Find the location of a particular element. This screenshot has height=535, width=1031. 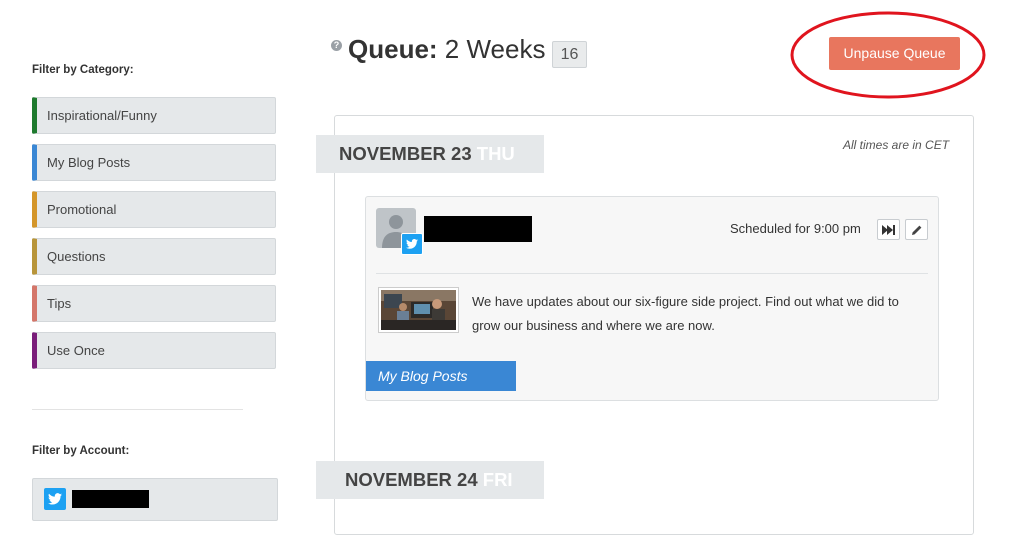

fast-forward-icon is located at coordinates (888, 229).